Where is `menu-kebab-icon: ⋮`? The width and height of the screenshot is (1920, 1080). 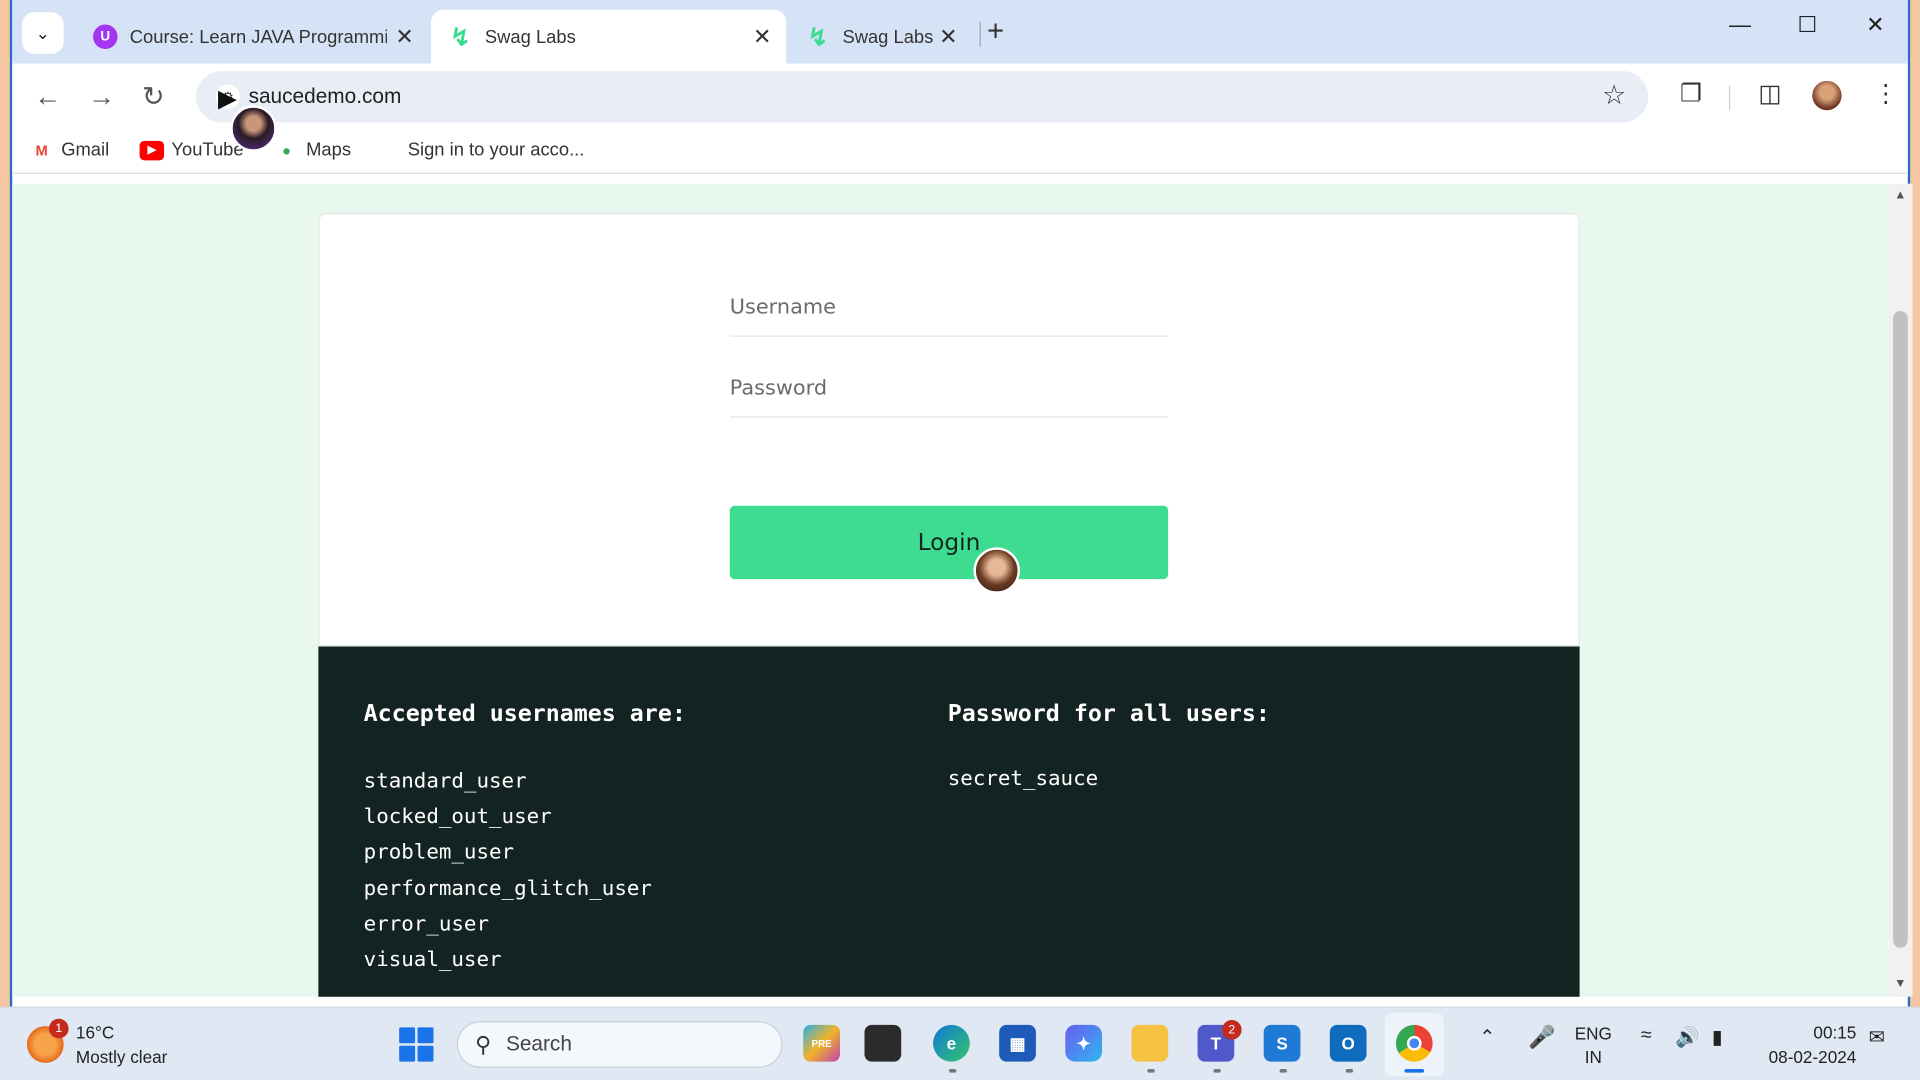
menu-kebab-icon: ⋮ is located at coordinates (1885, 93).